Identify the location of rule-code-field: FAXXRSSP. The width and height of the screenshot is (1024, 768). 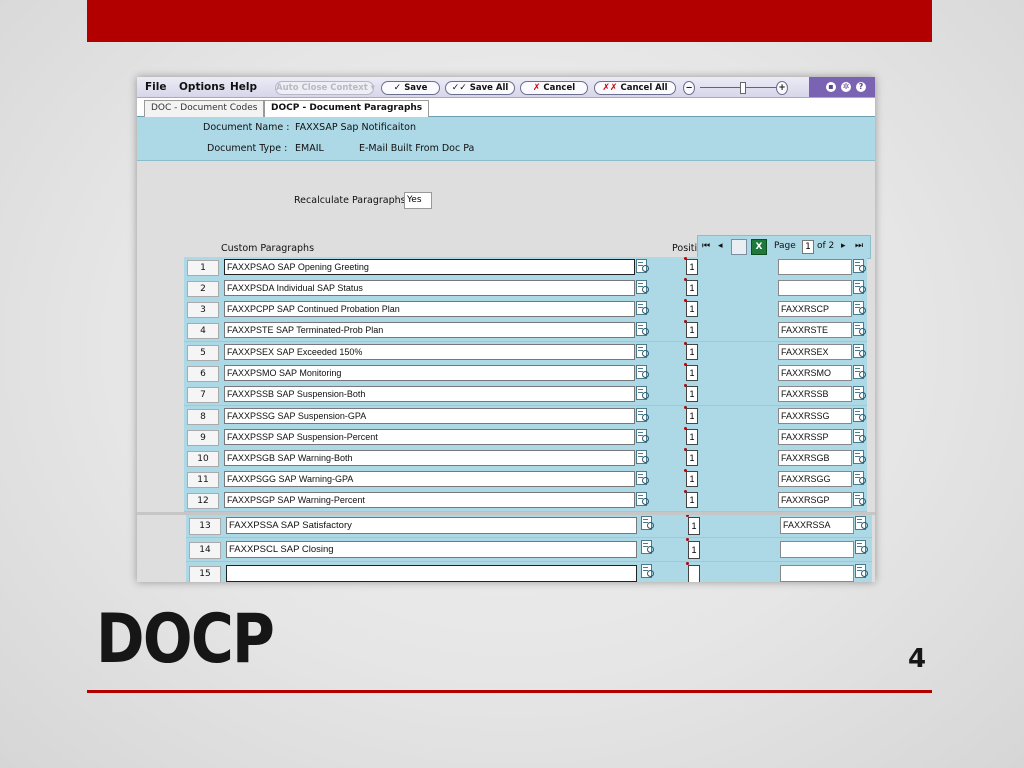
(815, 437).